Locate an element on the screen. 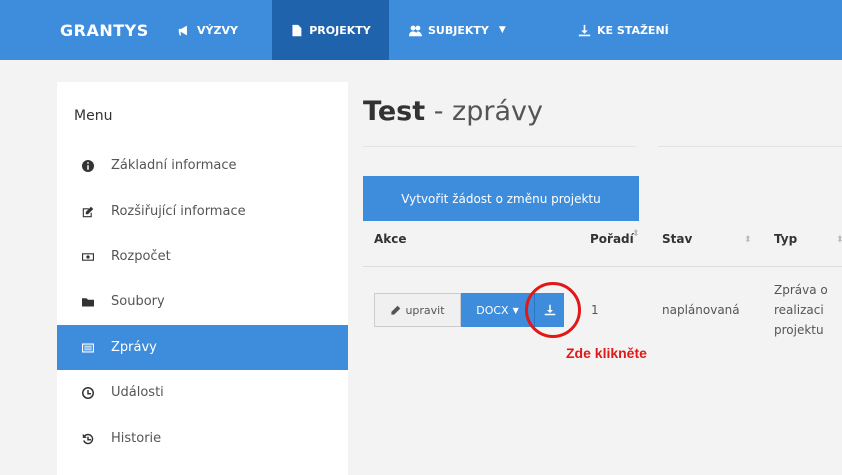  info-icon is located at coordinates (88, 166).